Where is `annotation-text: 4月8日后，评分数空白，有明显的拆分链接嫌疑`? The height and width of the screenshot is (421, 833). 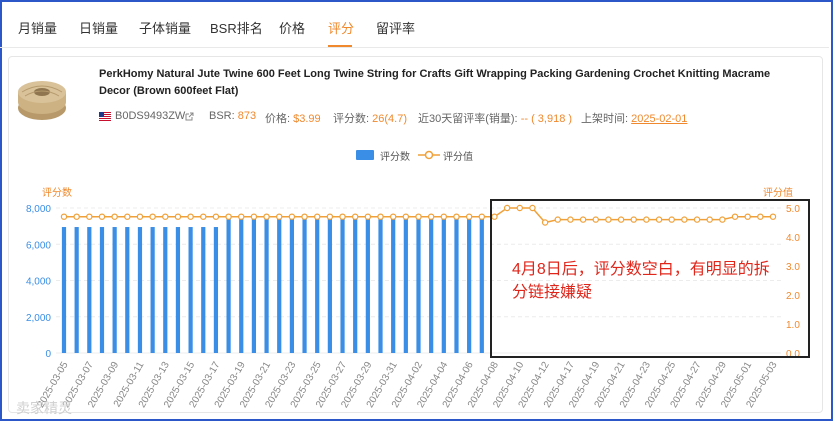
annotation-text: 4月8日后，评分数空白，有明显的拆分链接嫌疑 is located at coordinates (641, 281).